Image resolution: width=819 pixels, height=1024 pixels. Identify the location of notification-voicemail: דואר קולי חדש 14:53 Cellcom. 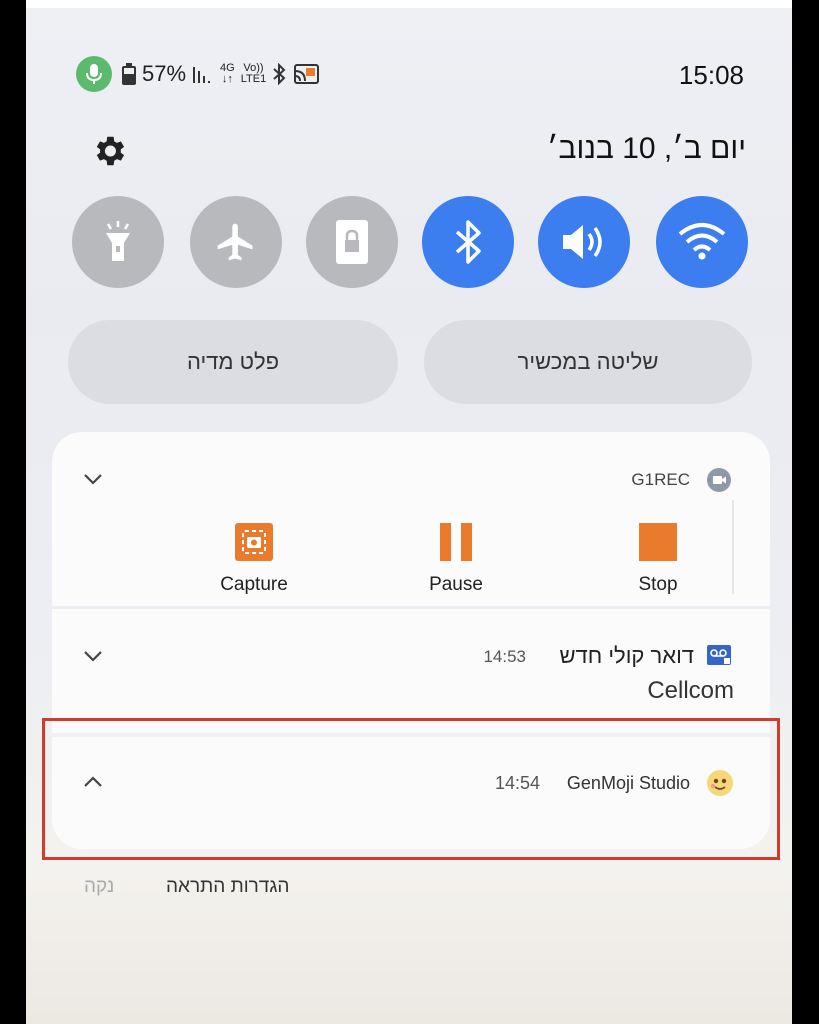
(411, 671).